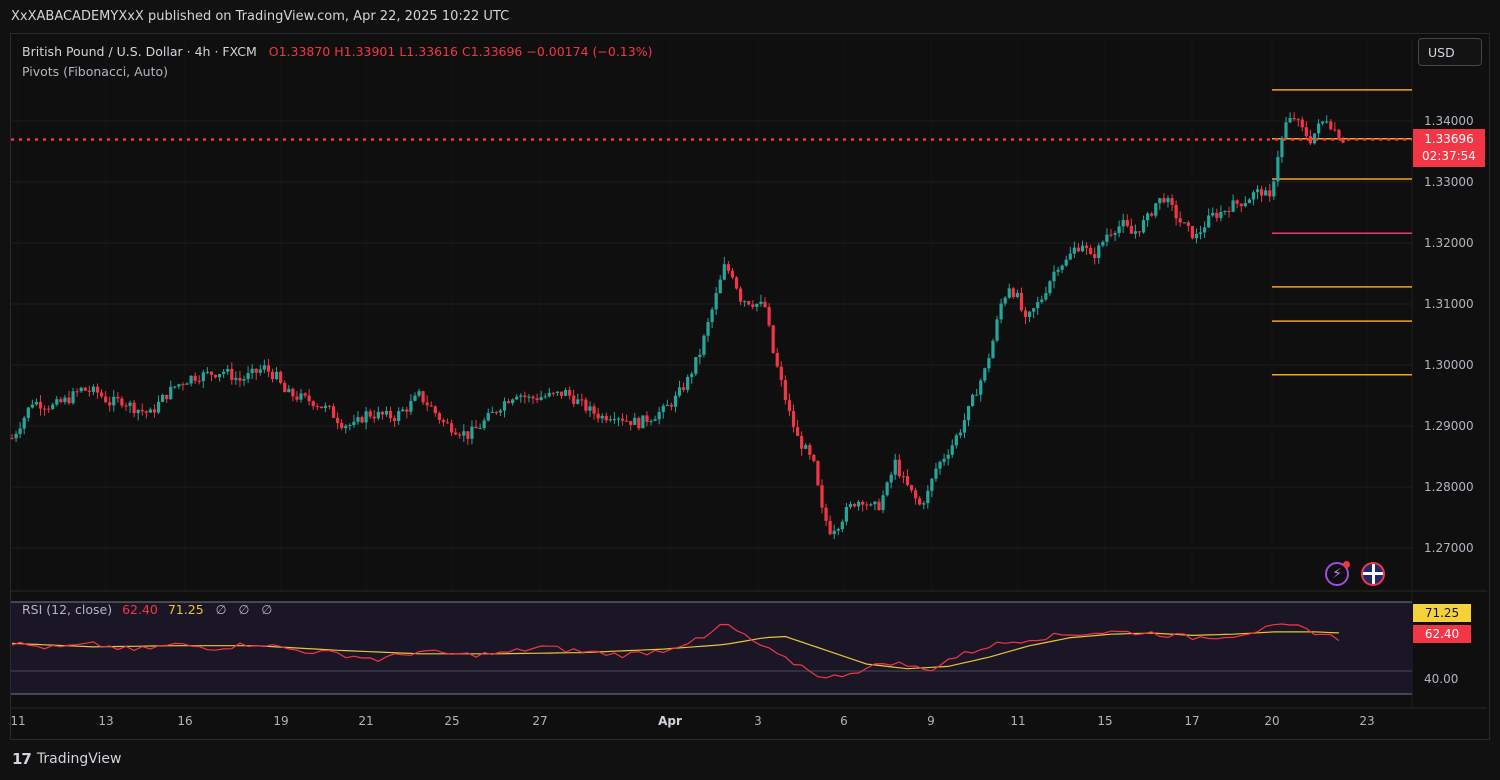 This screenshot has height=780, width=1500. I want to click on time-tick-label: 13, so click(105, 721).